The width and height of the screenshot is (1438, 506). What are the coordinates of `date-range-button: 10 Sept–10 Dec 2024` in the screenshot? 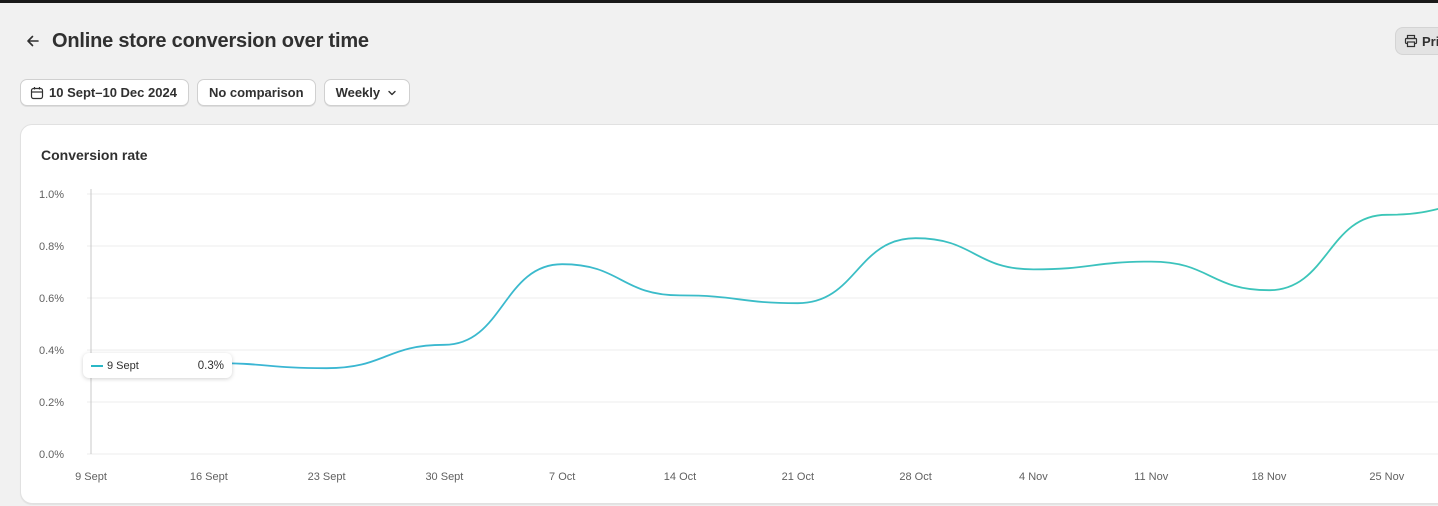 It's located at (104, 92).